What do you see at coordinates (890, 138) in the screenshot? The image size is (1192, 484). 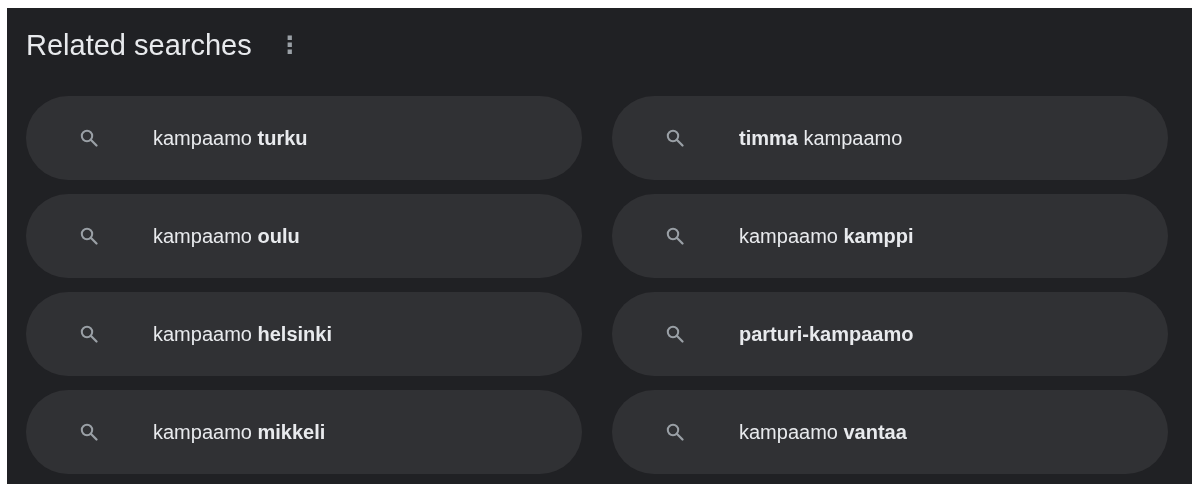 I see `related-search-chip: timma kampaamo` at bounding box center [890, 138].